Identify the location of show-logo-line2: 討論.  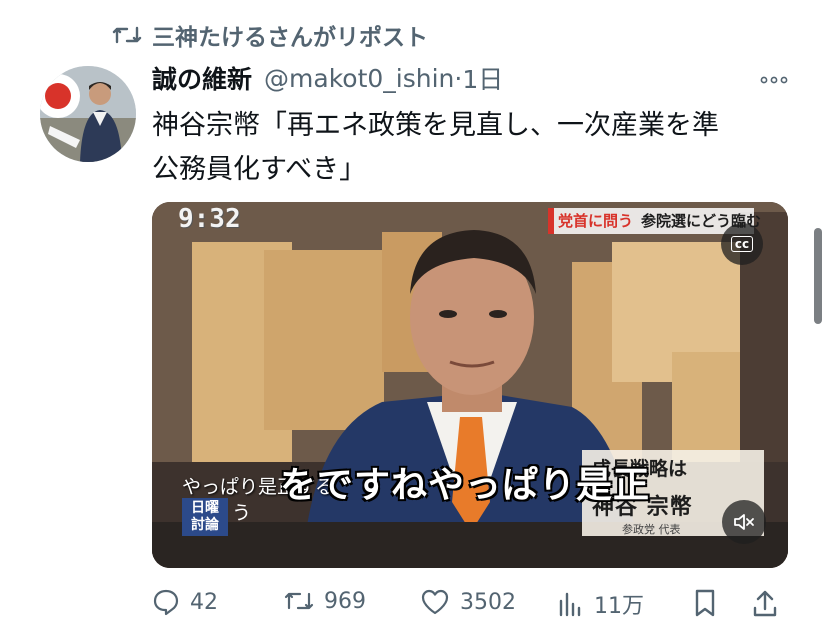
(205, 525).